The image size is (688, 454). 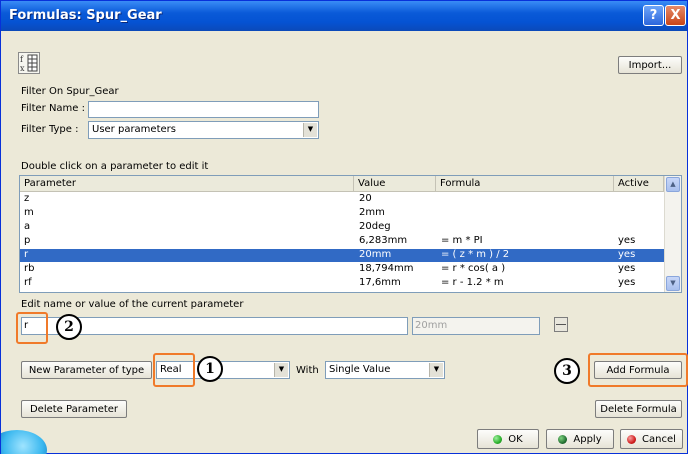 I want to click on callout-1: 1, so click(x=210, y=369).